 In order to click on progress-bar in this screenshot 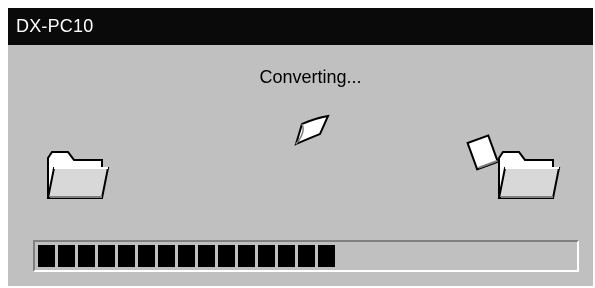, I will do `click(306, 256)`.